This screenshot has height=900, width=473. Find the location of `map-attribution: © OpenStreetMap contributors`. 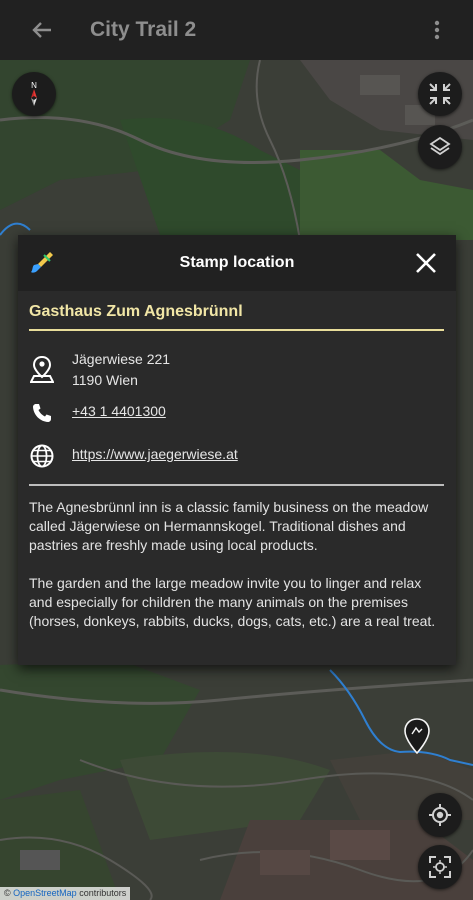

map-attribution: © OpenStreetMap contributors is located at coordinates (65, 893).